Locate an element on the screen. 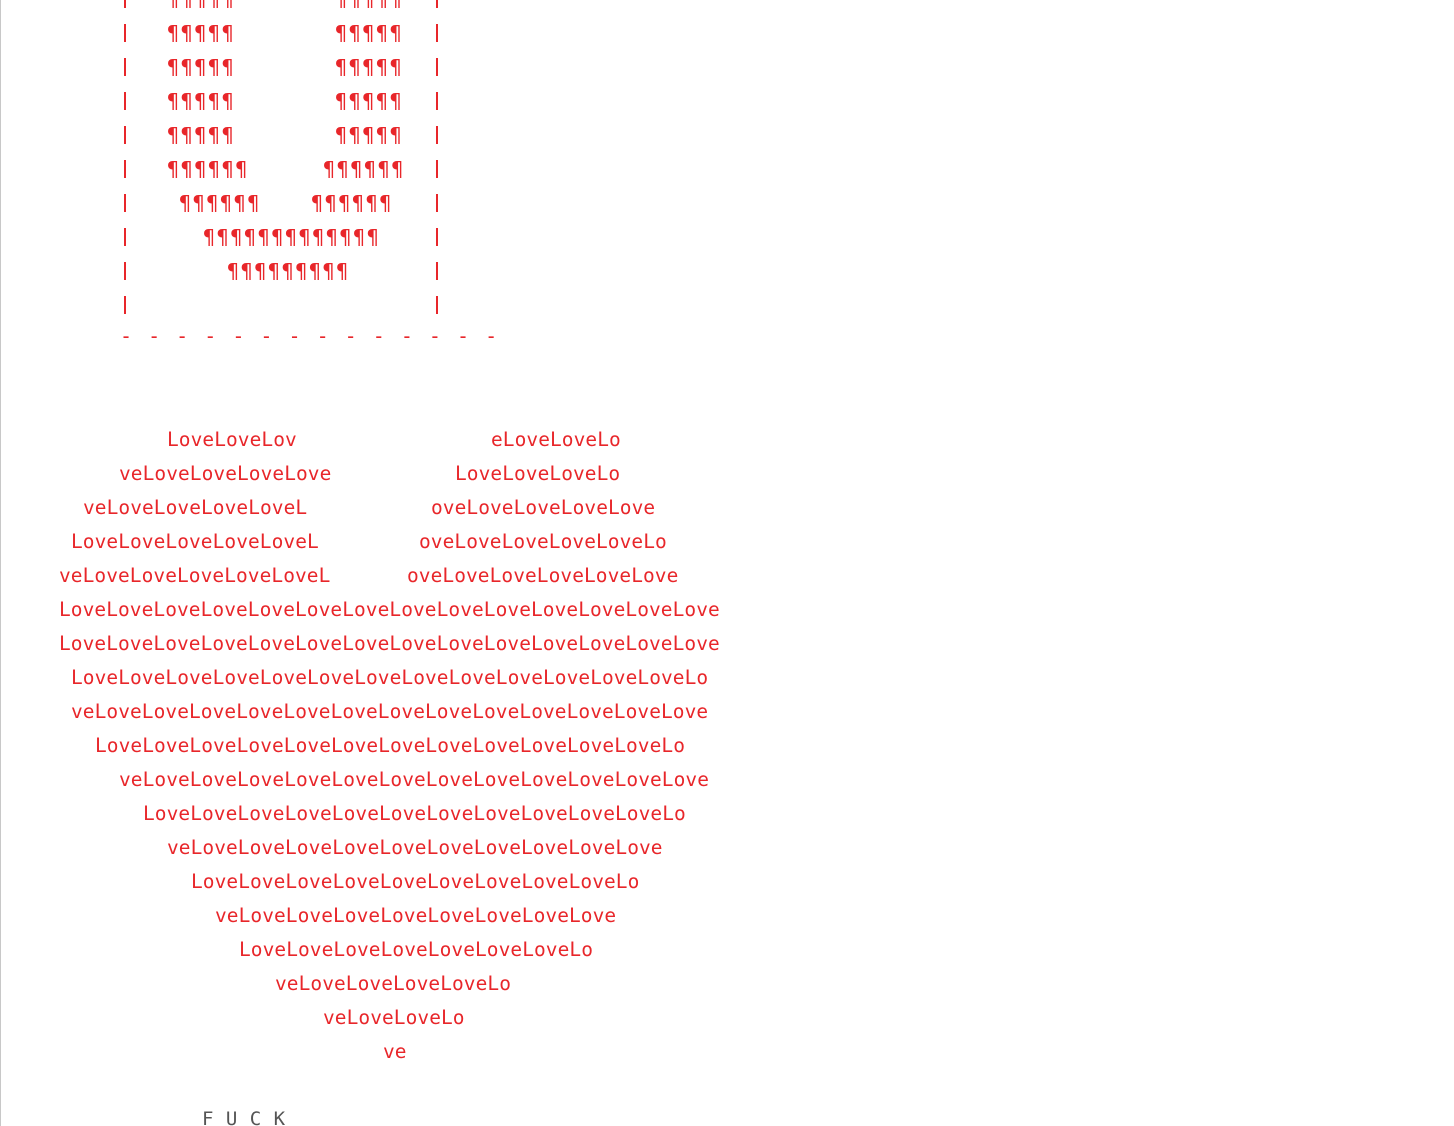 Image resolution: width=1454 pixels, height=1126 pixels. heart-line: LoveLoveLoveLoveLoveLoveLoveLo is located at coordinates (416, 949).